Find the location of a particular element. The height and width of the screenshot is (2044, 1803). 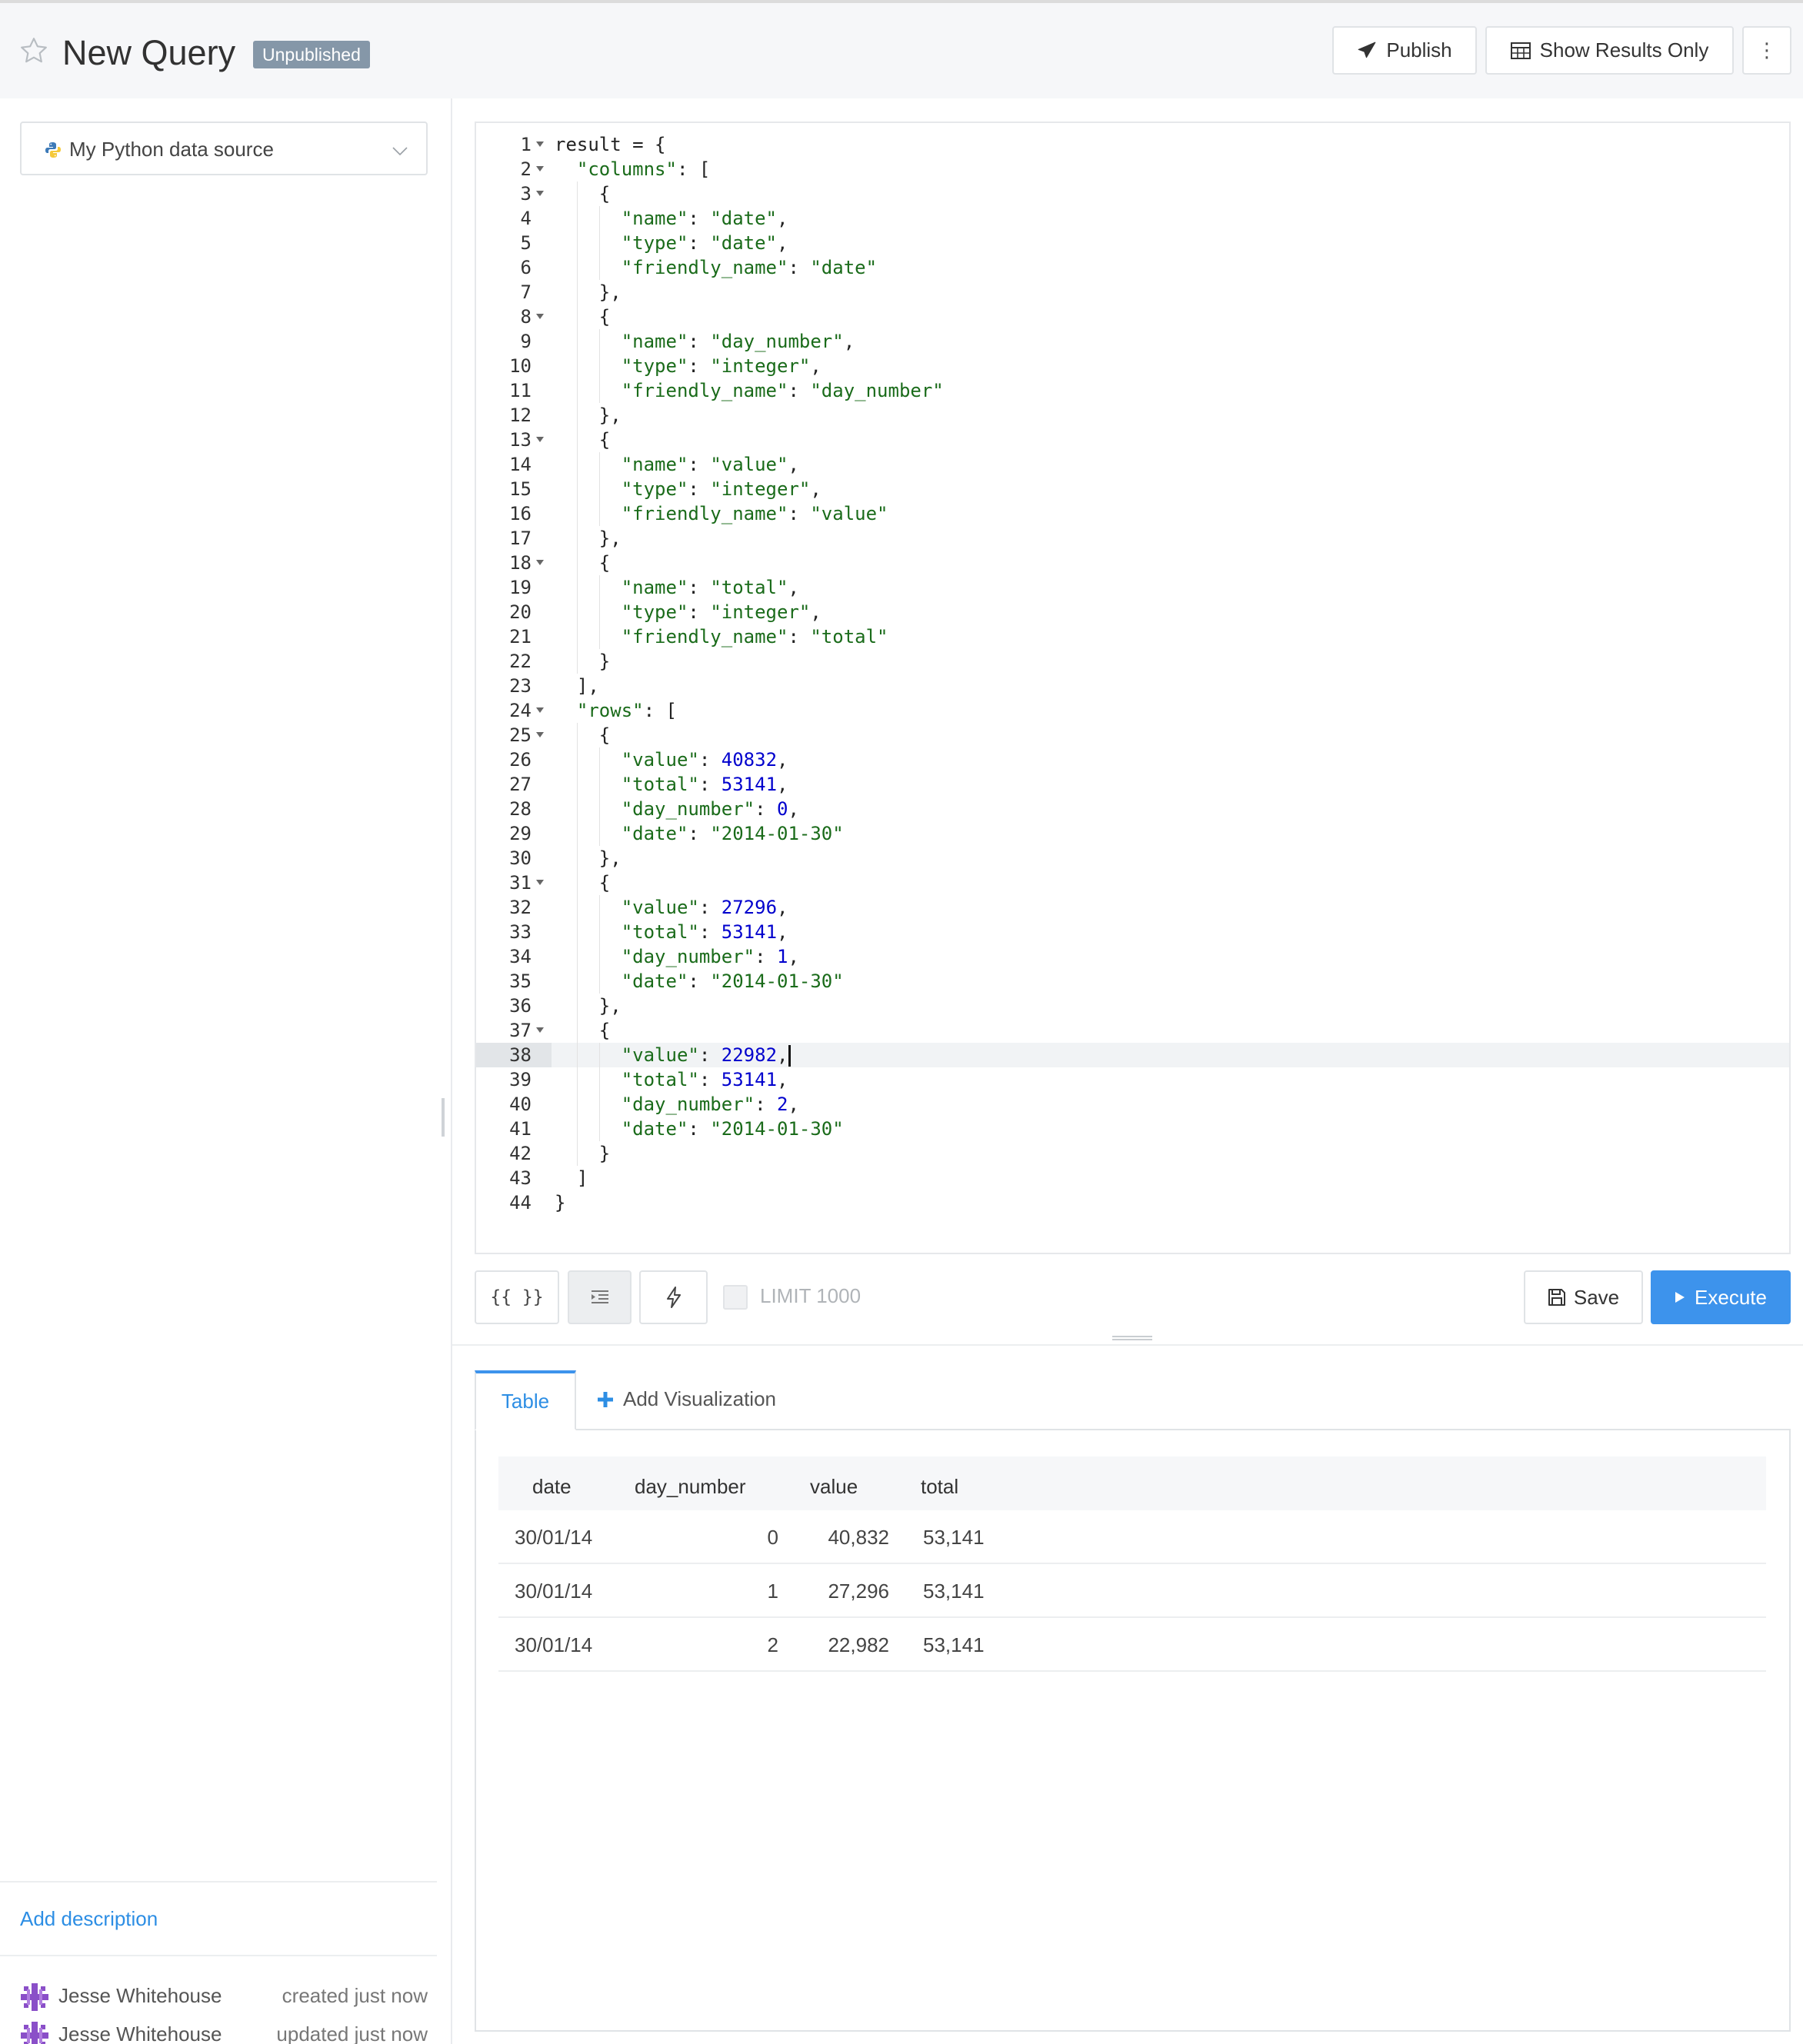

add-visualization-button: Add Visualization is located at coordinates (686, 1399).